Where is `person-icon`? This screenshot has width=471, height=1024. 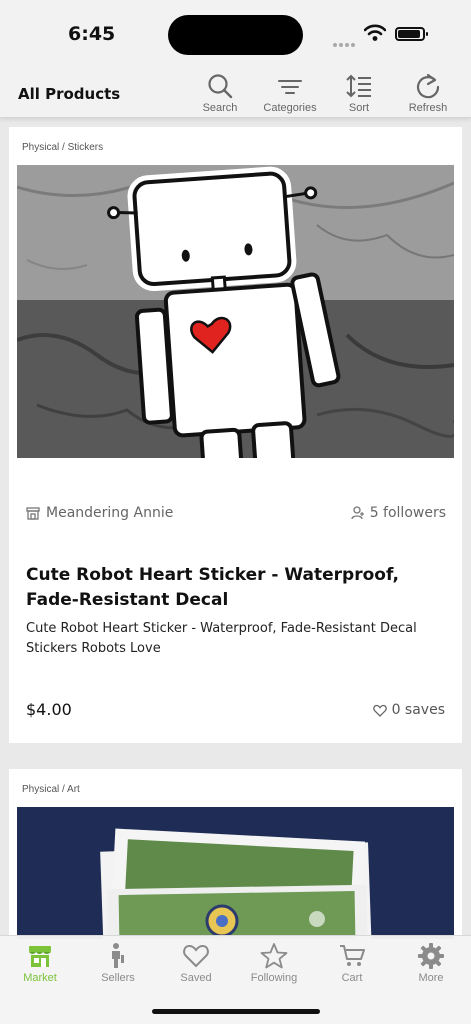 person-icon is located at coordinates (357, 513).